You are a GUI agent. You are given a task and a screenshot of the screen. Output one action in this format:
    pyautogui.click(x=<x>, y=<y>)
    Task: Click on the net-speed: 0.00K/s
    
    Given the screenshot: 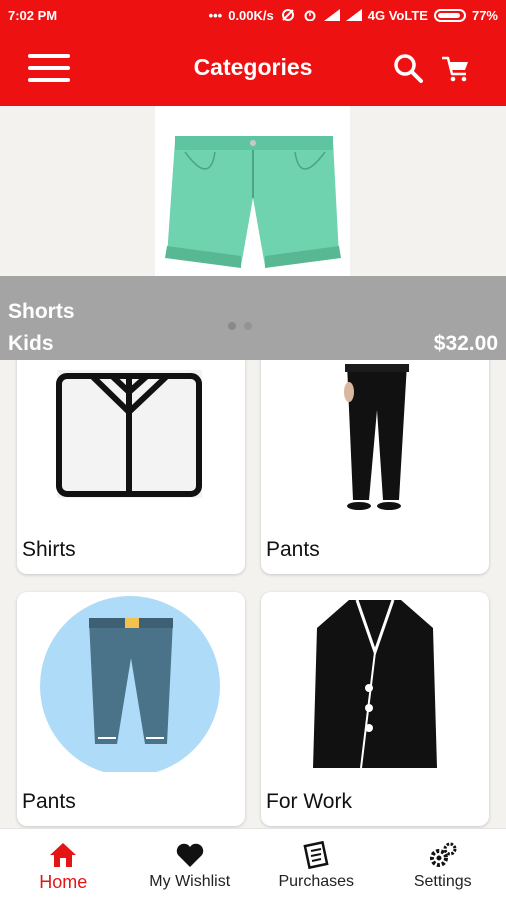 What is the action you would take?
    pyautogui.click(x=251, y=15)
    